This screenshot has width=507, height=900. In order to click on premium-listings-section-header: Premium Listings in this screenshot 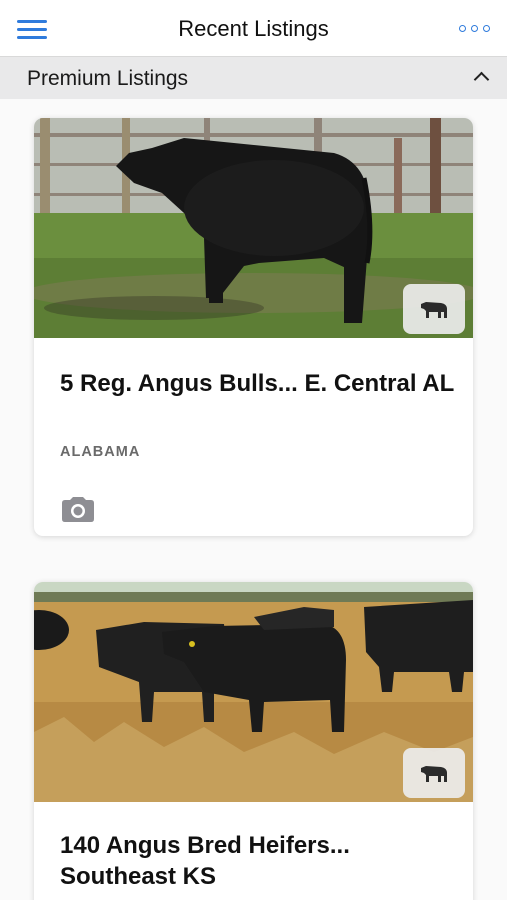, I will do `click(253, 78)`.